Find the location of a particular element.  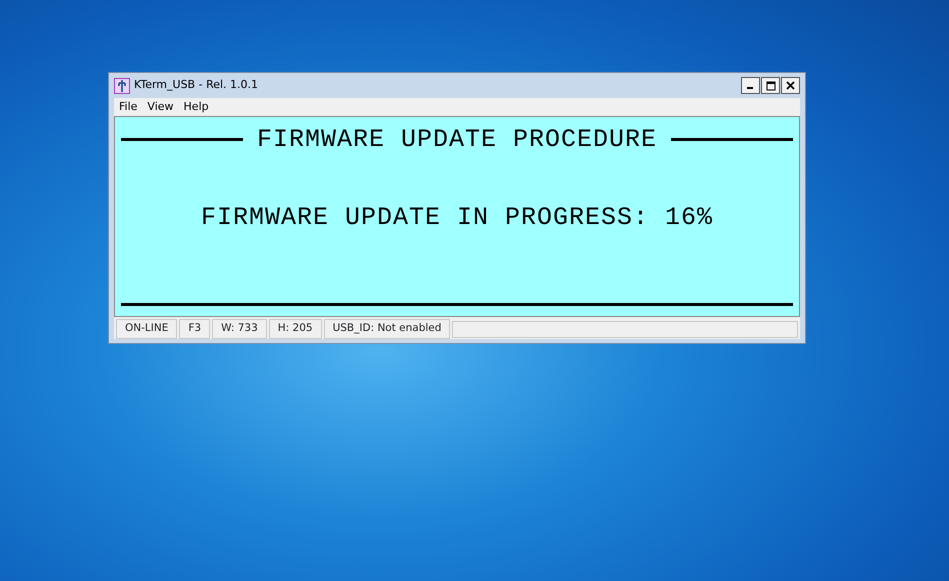

maximize-button is located at coordinates (770, 85).